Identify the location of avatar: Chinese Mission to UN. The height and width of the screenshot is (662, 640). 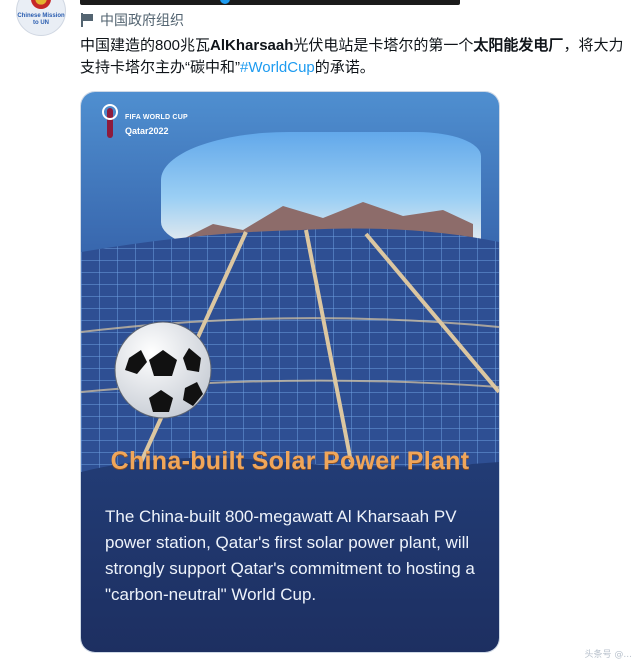
(41, 18).